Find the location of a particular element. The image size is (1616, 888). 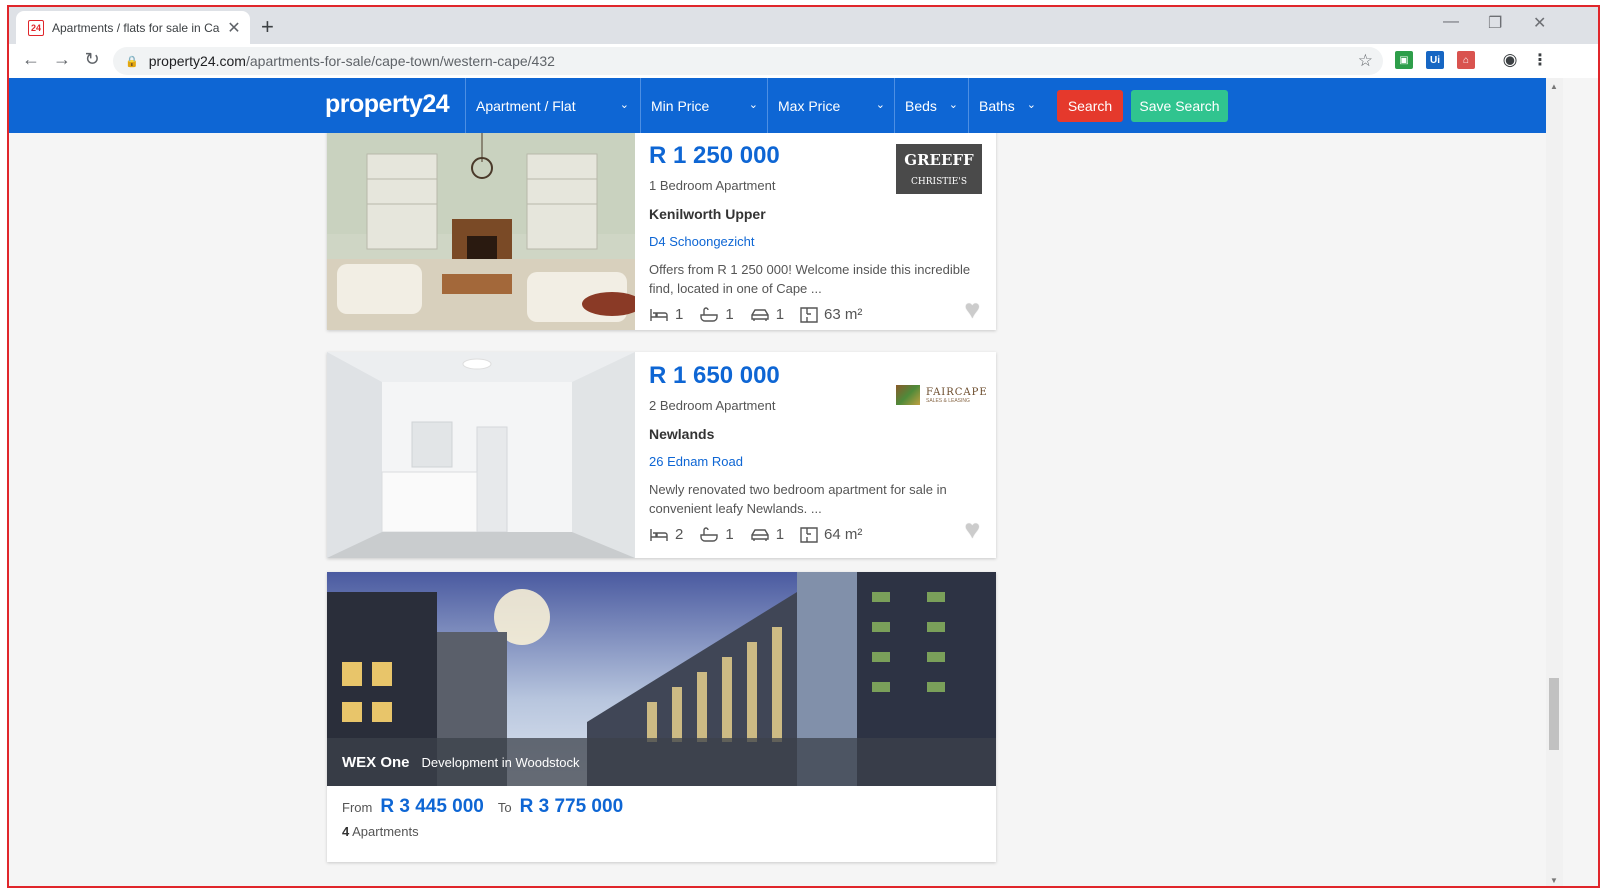

max-price-dropdown: Max Price ⌄ is located at coordinates (831, 105).